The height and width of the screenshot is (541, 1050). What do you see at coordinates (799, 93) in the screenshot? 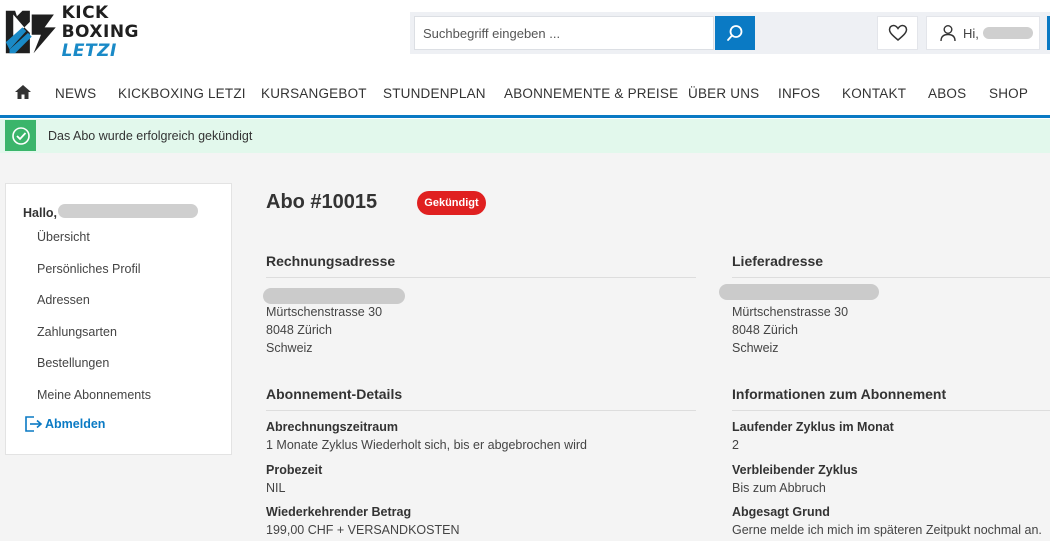
I see `nav-item-infos: INFOS` at bounding box center [799, 93].